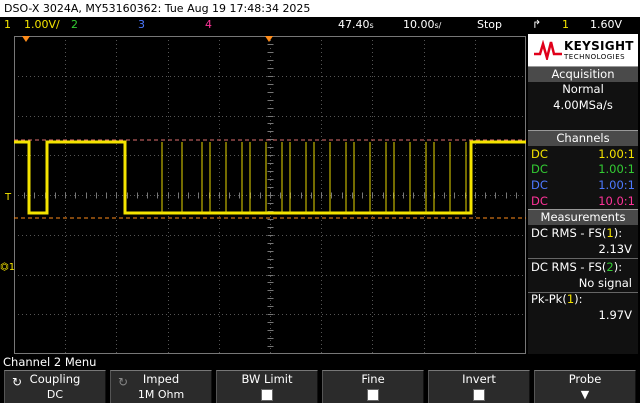  What do you see at coordinates (7, 267) in the screenshot?
I see `ch1-ground-marker: ⏣1` at bounding box center [7, 267].